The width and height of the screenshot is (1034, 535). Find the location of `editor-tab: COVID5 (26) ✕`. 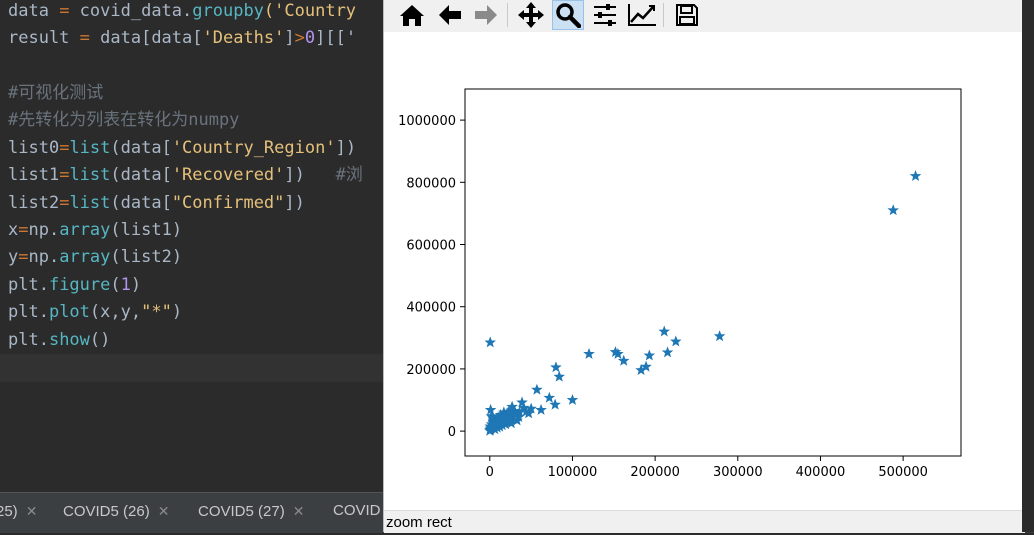

editor-tab: COVID5 (26) ✕ is located at coordinates (116, 513).